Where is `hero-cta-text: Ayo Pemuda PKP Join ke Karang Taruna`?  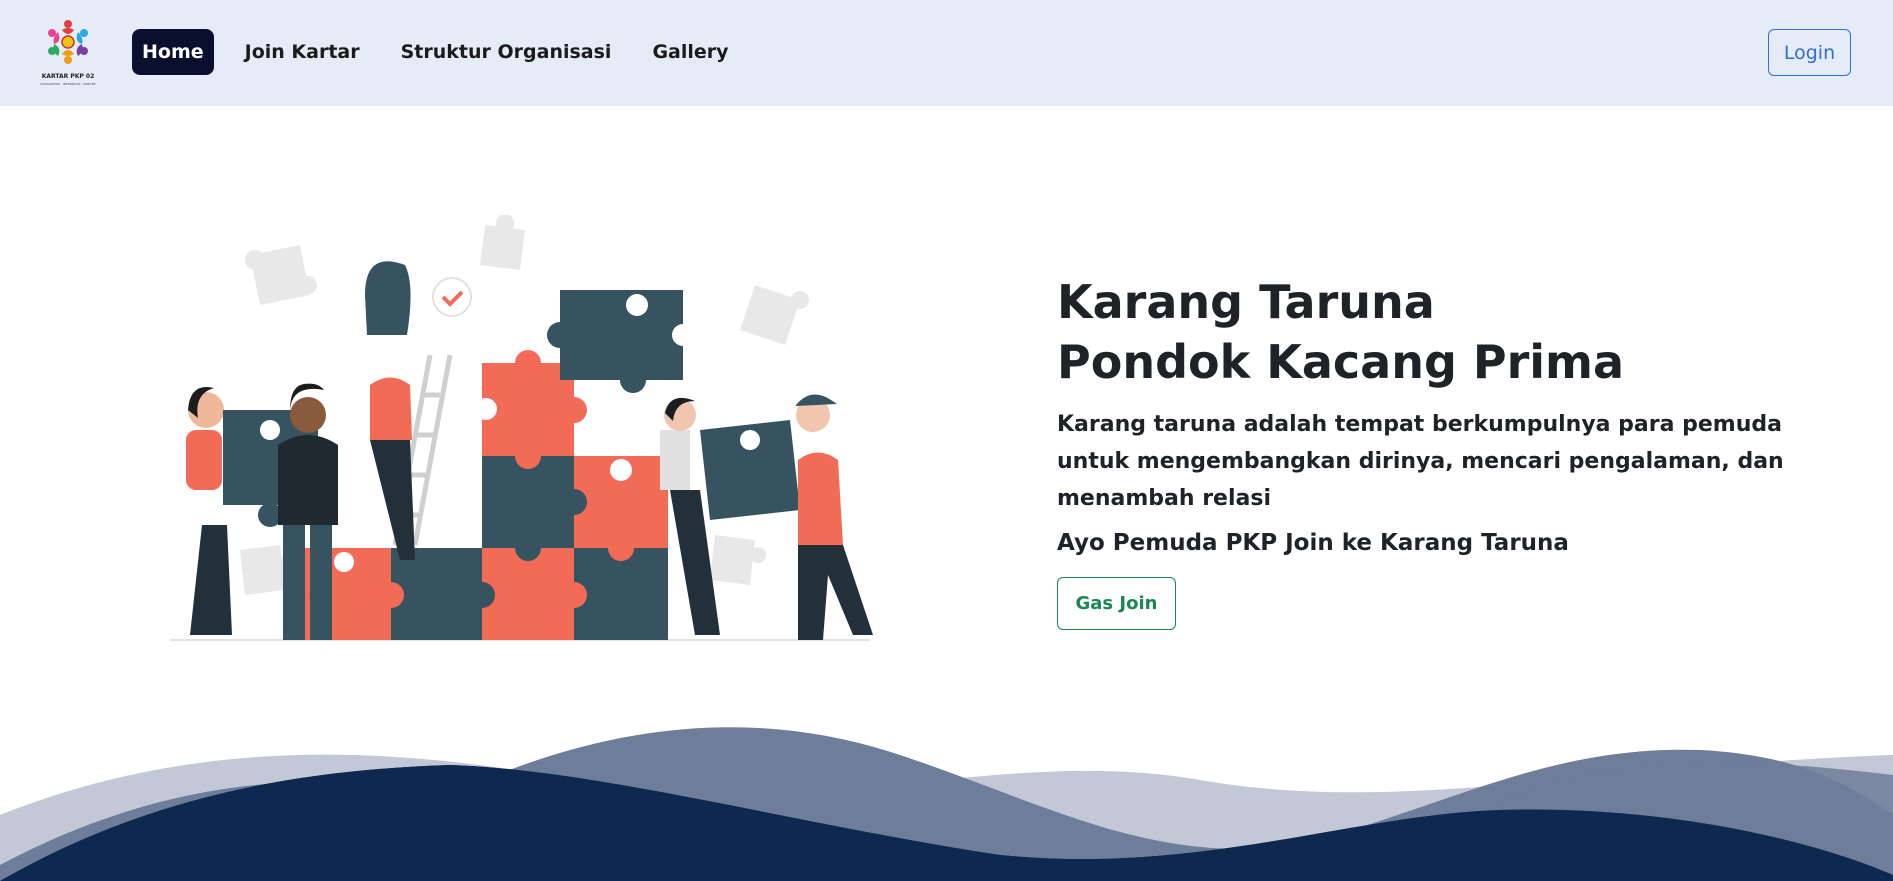
hero-cta-text: Ayo Pemuda PKP Join ke Karang Taruna is located at coordinates (1313, 543).